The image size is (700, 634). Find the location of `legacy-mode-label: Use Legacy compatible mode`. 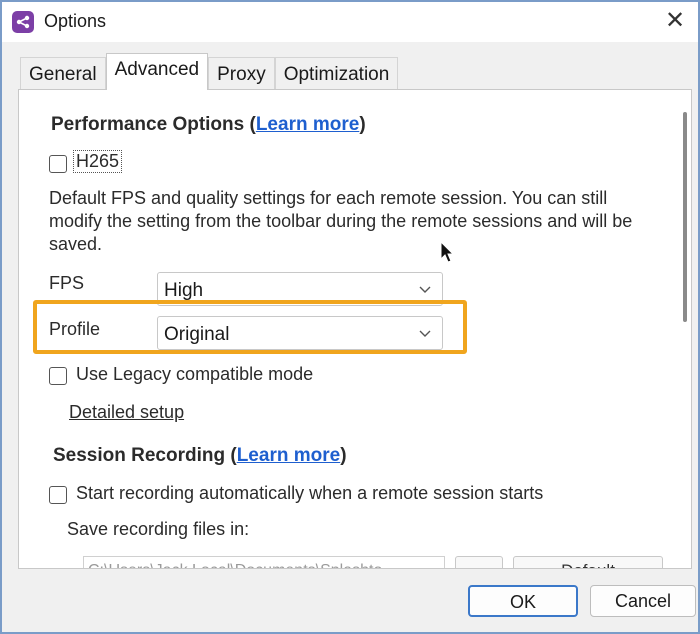

legacy-mode-label: Use Legacy compatible mode is located at coordinates (195, 374).